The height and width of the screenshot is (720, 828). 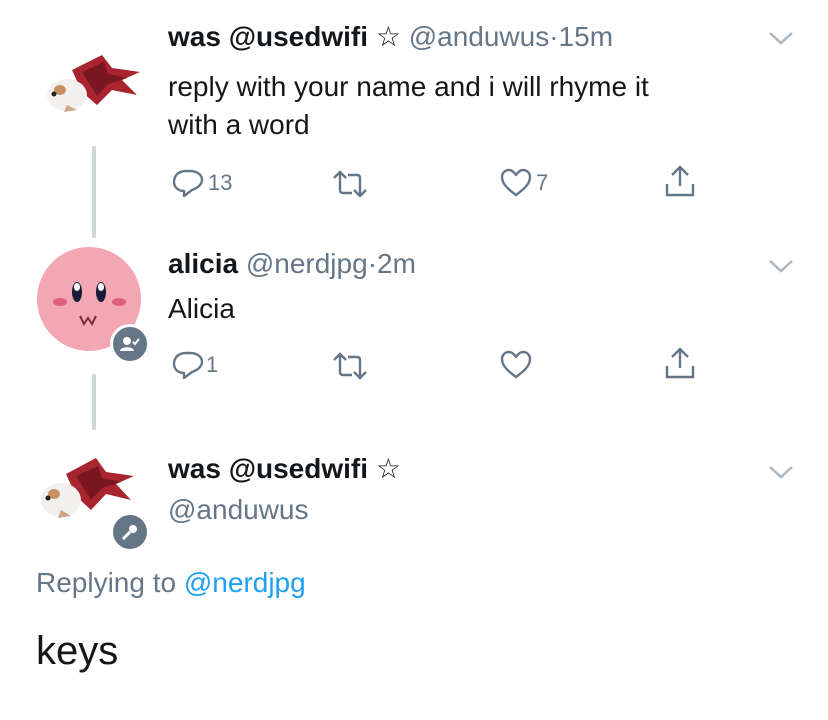 I want to click on user-avatar, so click(x=94, y=87).